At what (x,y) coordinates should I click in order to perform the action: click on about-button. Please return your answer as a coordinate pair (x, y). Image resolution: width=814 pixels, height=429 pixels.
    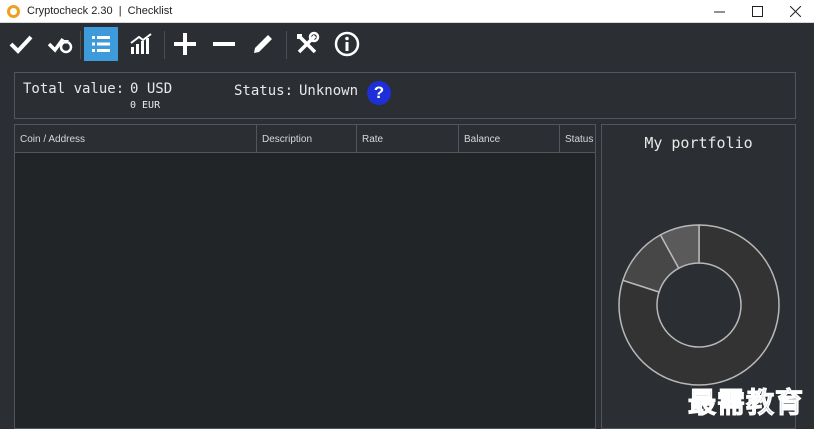
    Looking at the image, I should click on (347, 44).